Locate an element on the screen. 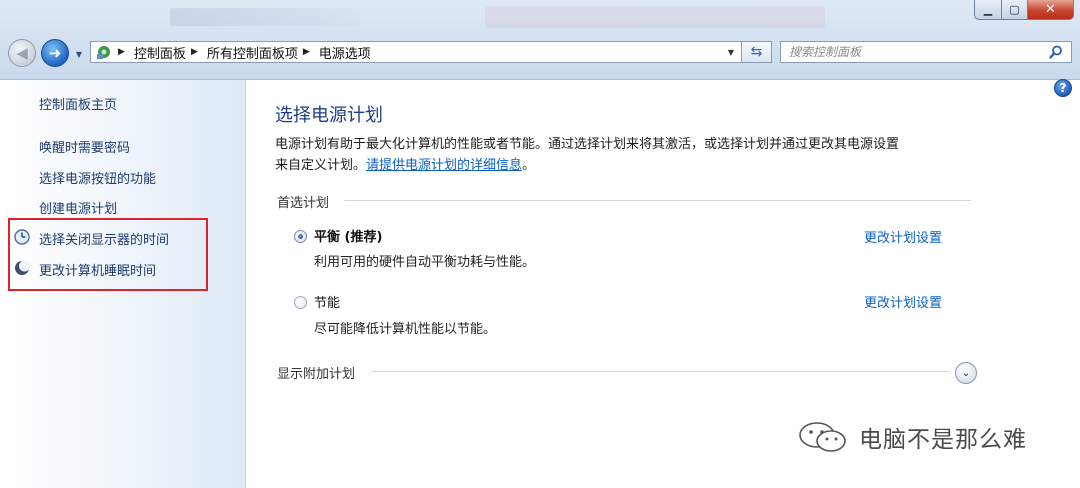 This screenshot has height=488, width=1080. sidebar-link-wake-password: 唤醒时需要密码 is located at coordinates (84, 146).